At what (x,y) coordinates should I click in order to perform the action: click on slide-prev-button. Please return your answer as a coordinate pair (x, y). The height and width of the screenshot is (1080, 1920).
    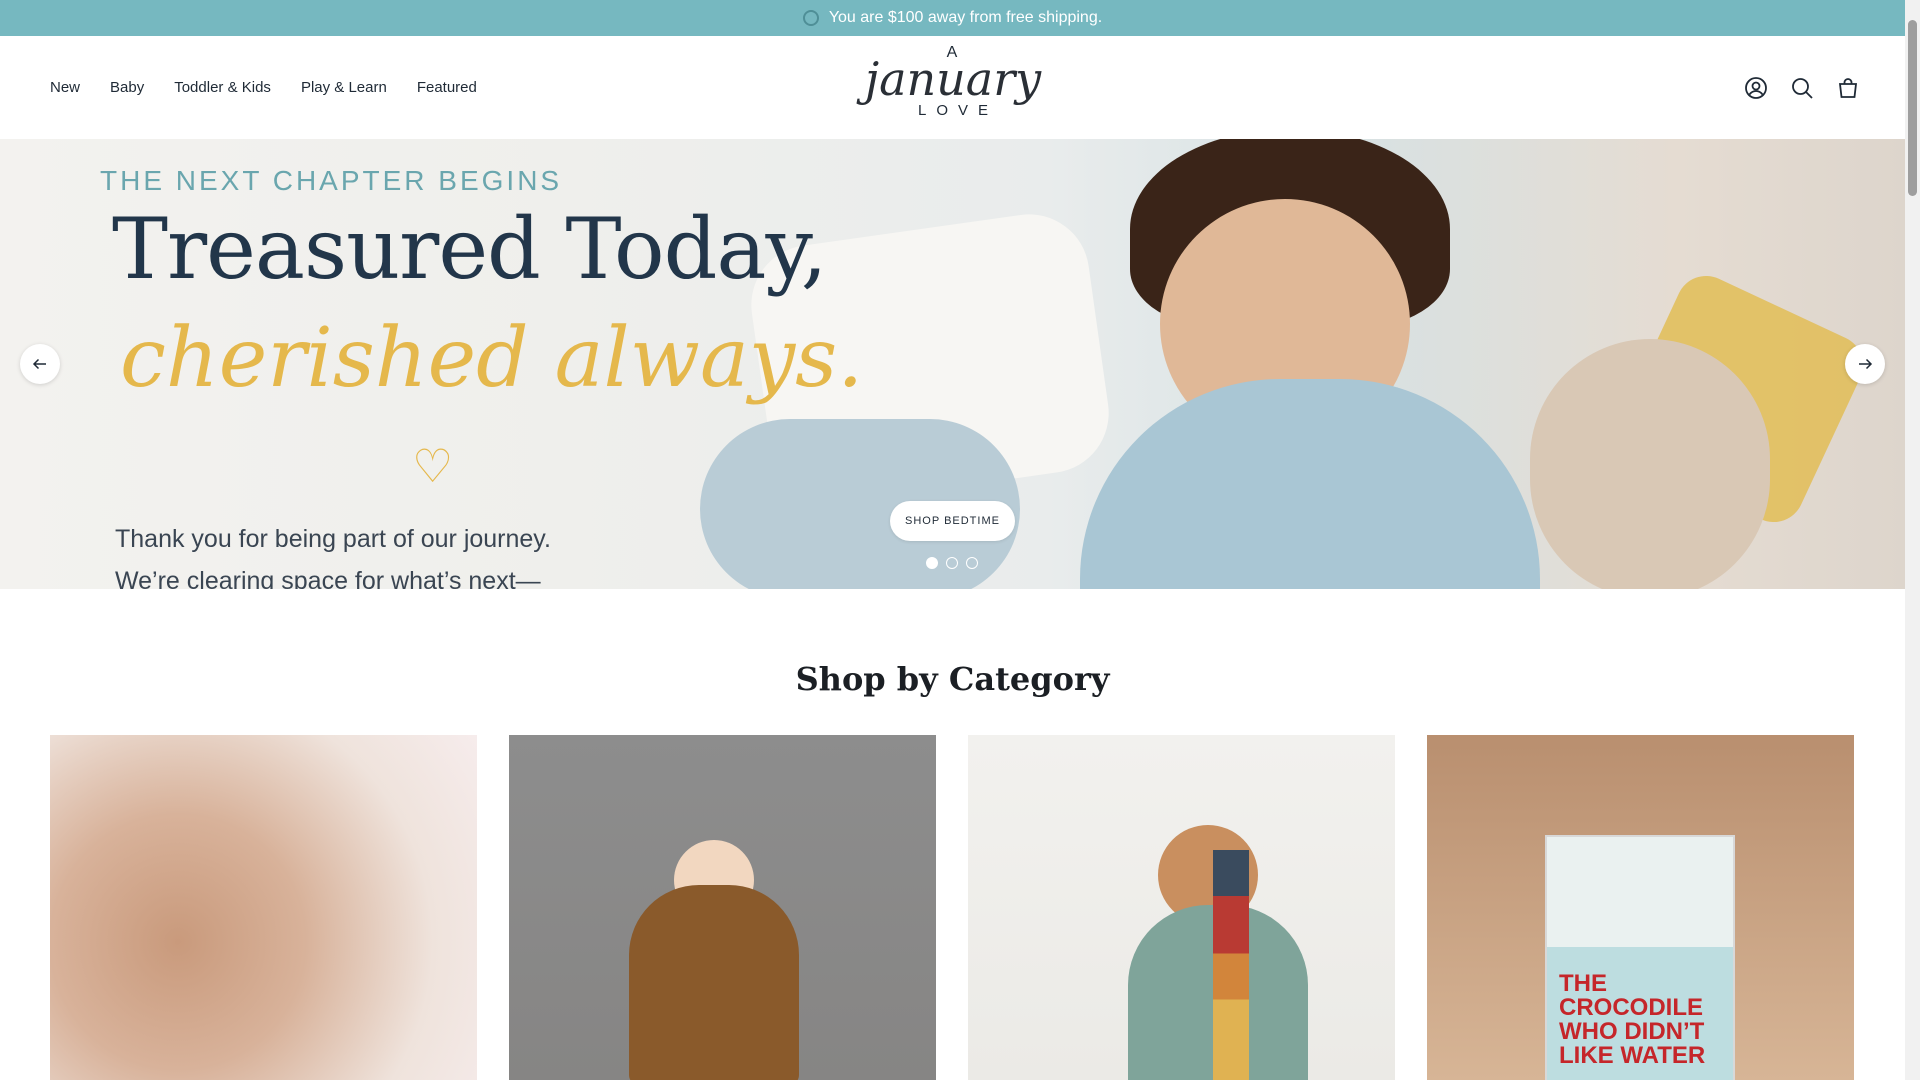
    Looking at the image, I should click on (40, 364).